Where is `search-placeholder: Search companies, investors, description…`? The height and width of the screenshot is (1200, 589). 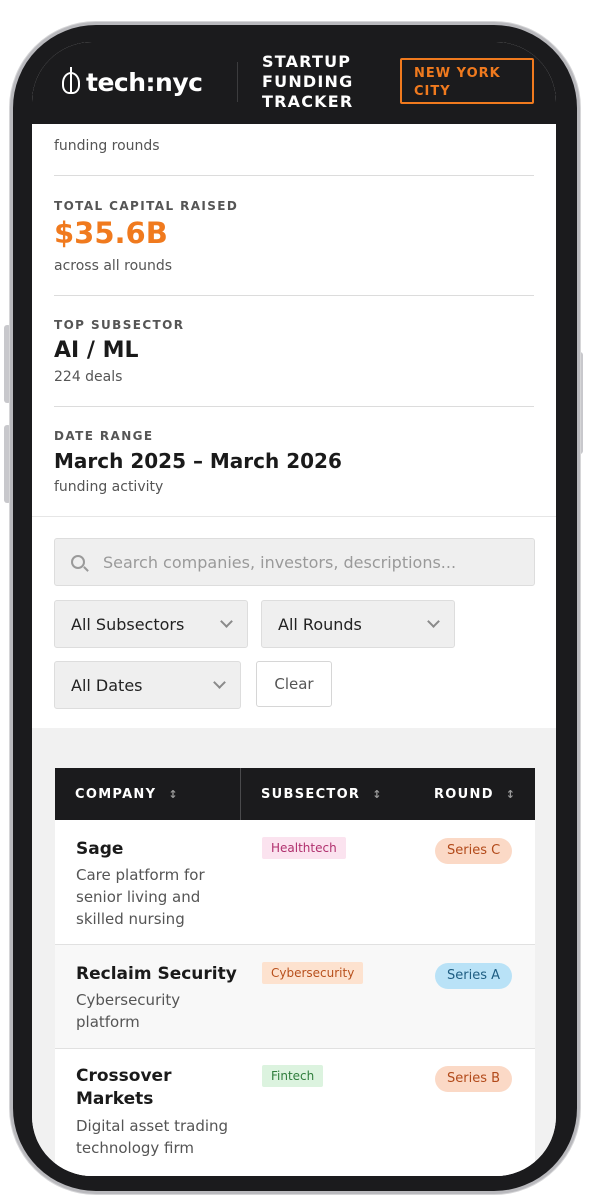 search-placeholder: Search companies, investors, description… is located at coordinates (280, 562).